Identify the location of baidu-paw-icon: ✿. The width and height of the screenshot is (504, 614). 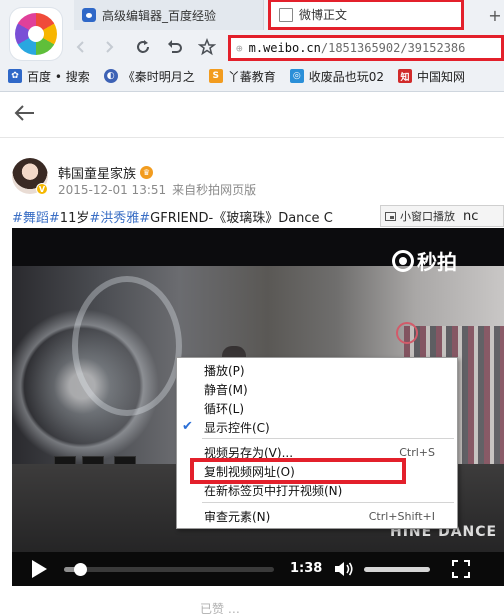
(15, 76).